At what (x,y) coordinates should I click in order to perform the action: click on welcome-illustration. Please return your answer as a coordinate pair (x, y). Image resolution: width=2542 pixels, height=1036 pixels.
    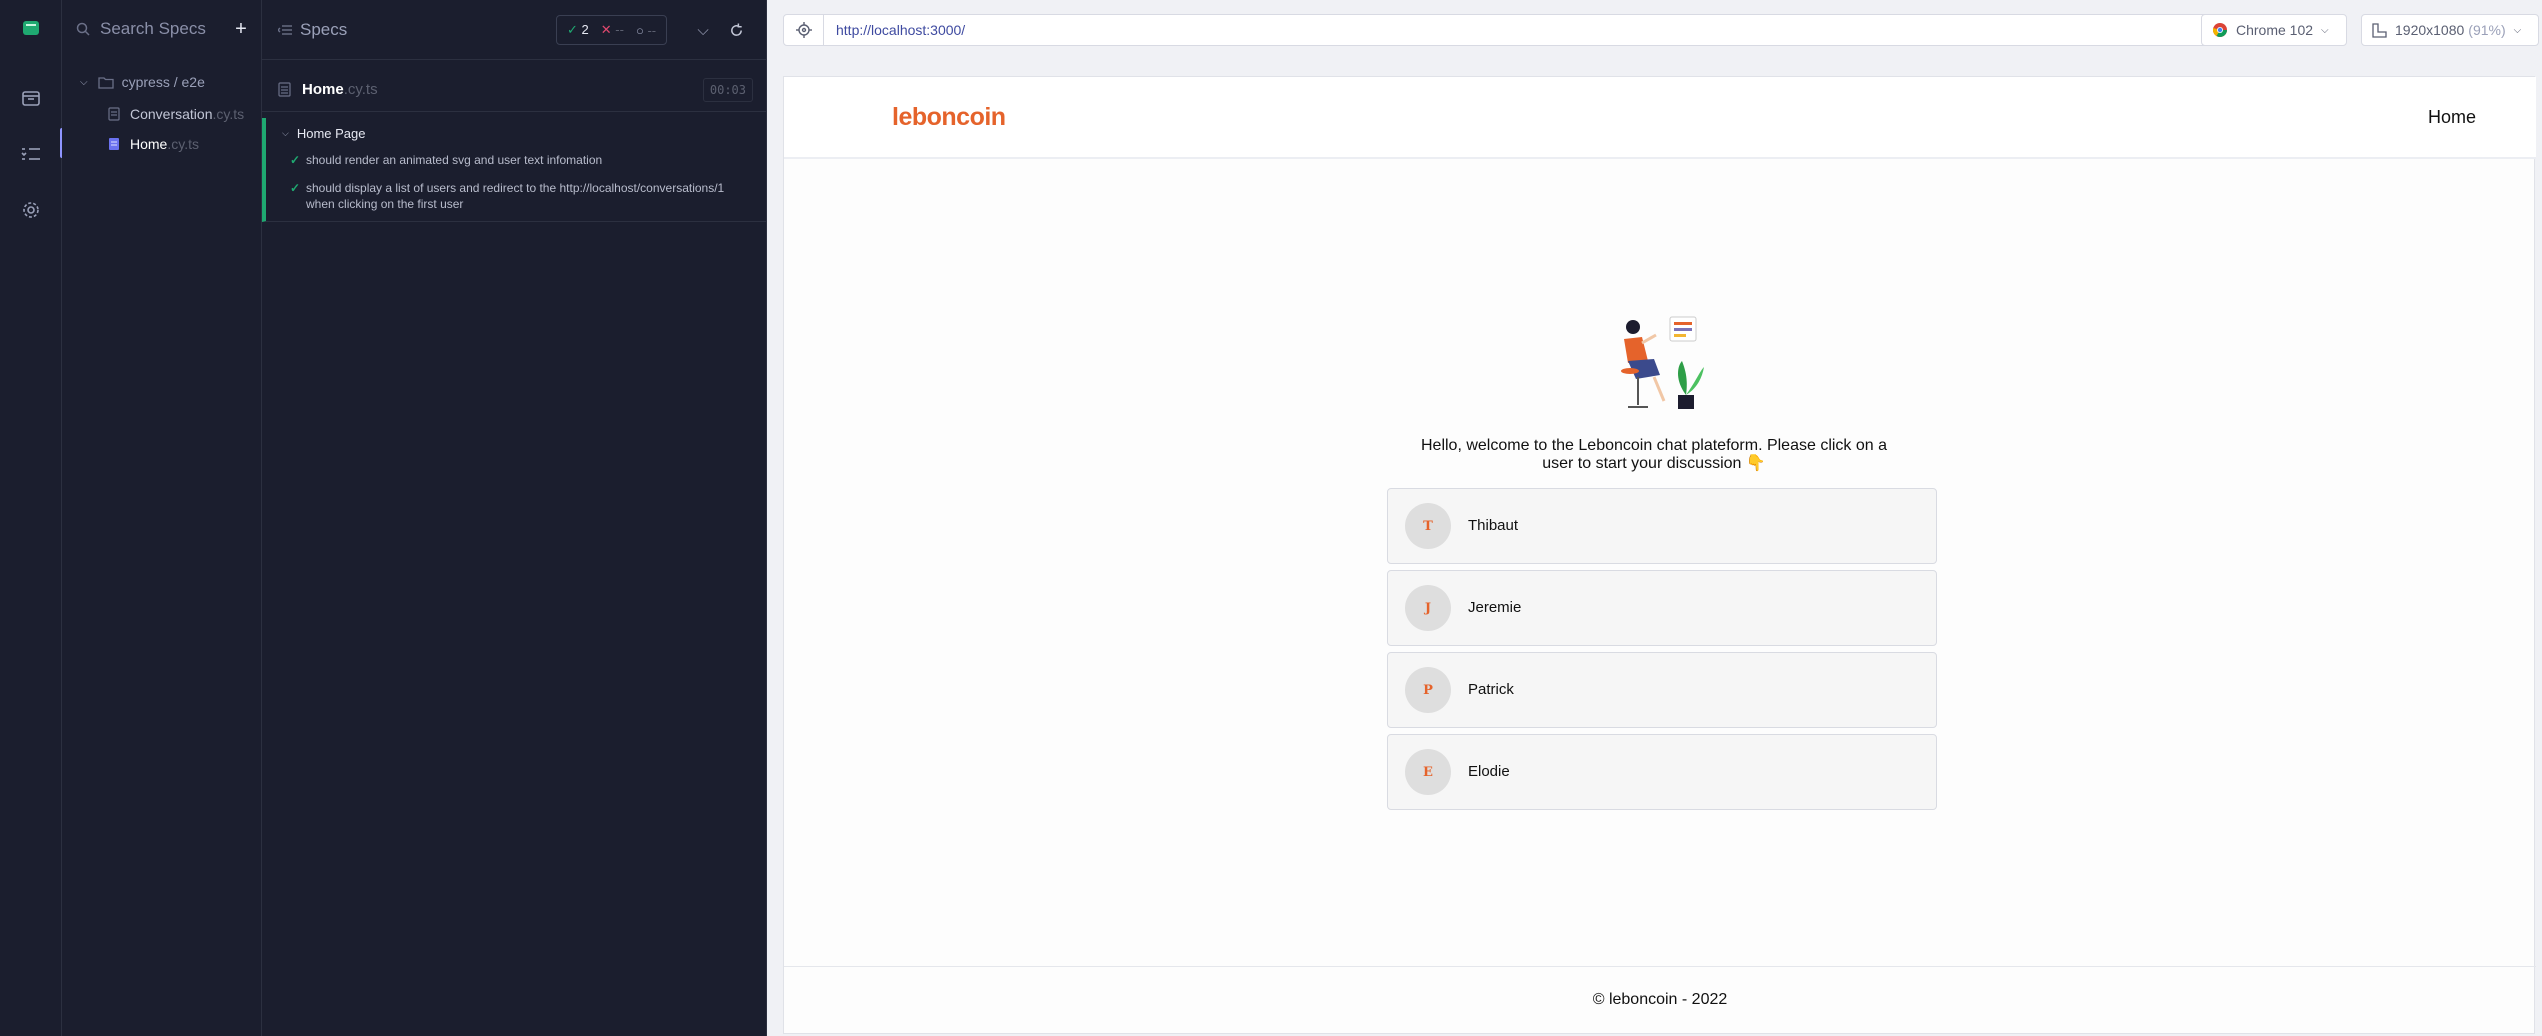
    Looking at the image, I should click on (1662, 362).